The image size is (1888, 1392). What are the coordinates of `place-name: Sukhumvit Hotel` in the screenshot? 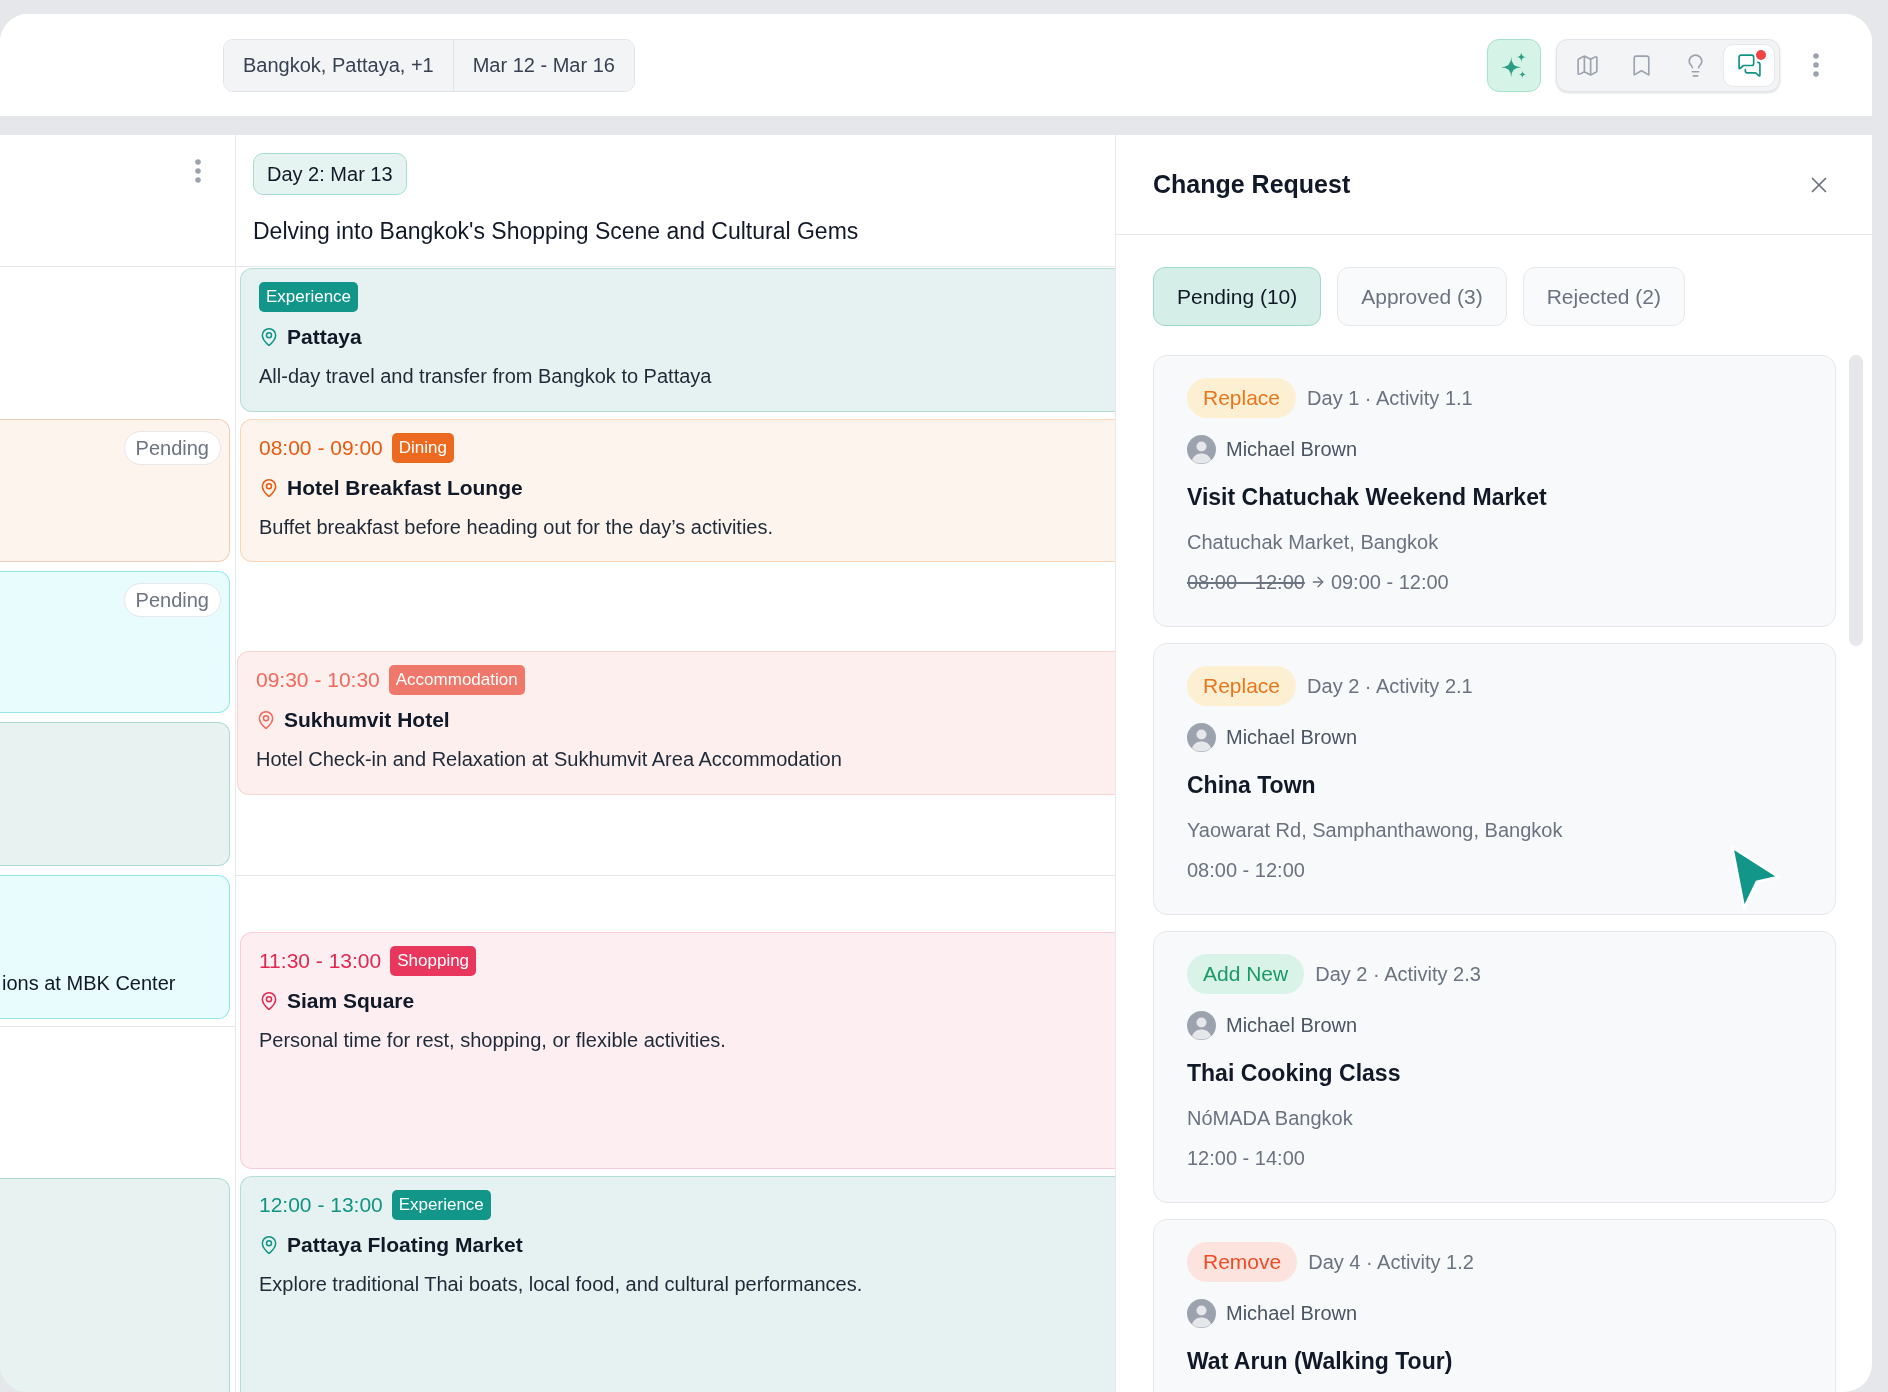 It's located at (367, 720).